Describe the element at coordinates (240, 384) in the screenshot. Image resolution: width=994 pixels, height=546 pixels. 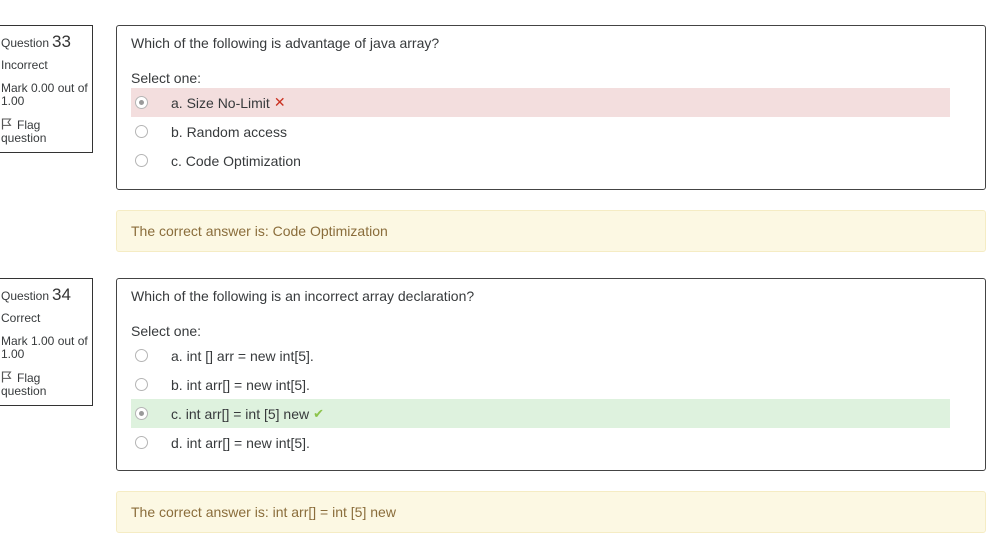
I see `option-label: b. int arr[] = new int[5].` at that location.